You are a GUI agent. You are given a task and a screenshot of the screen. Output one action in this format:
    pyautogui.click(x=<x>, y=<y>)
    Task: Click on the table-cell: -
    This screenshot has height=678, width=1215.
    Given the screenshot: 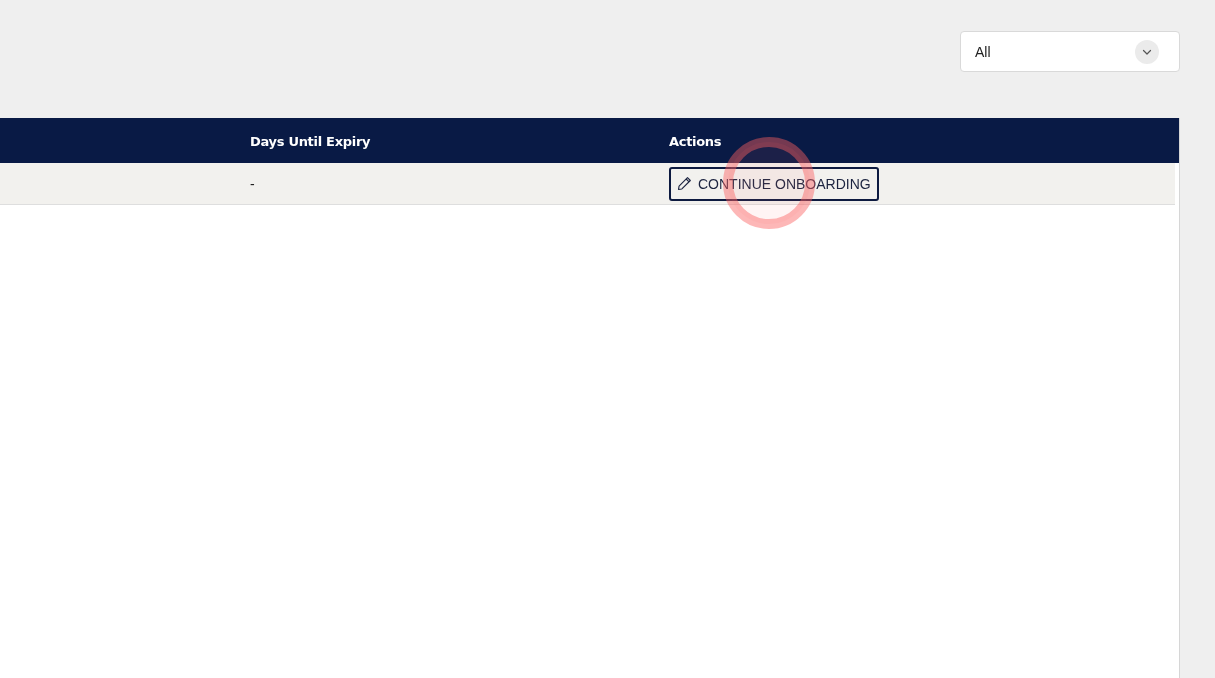 What is the action you would take?
    pyautogui.click(x=252, y=183)
    